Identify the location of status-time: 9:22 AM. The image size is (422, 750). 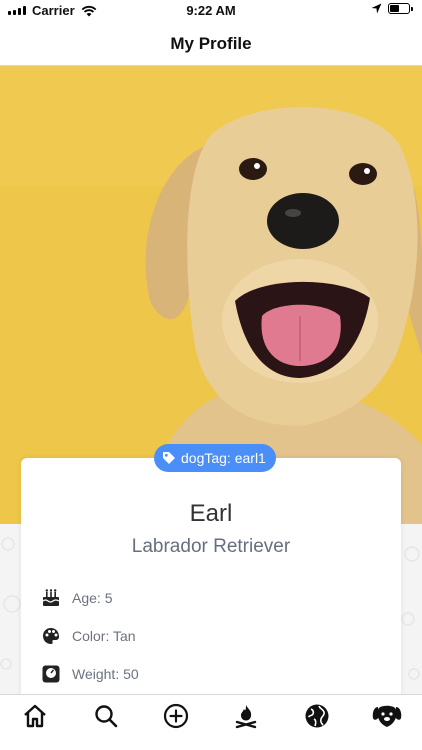
(211, 10).